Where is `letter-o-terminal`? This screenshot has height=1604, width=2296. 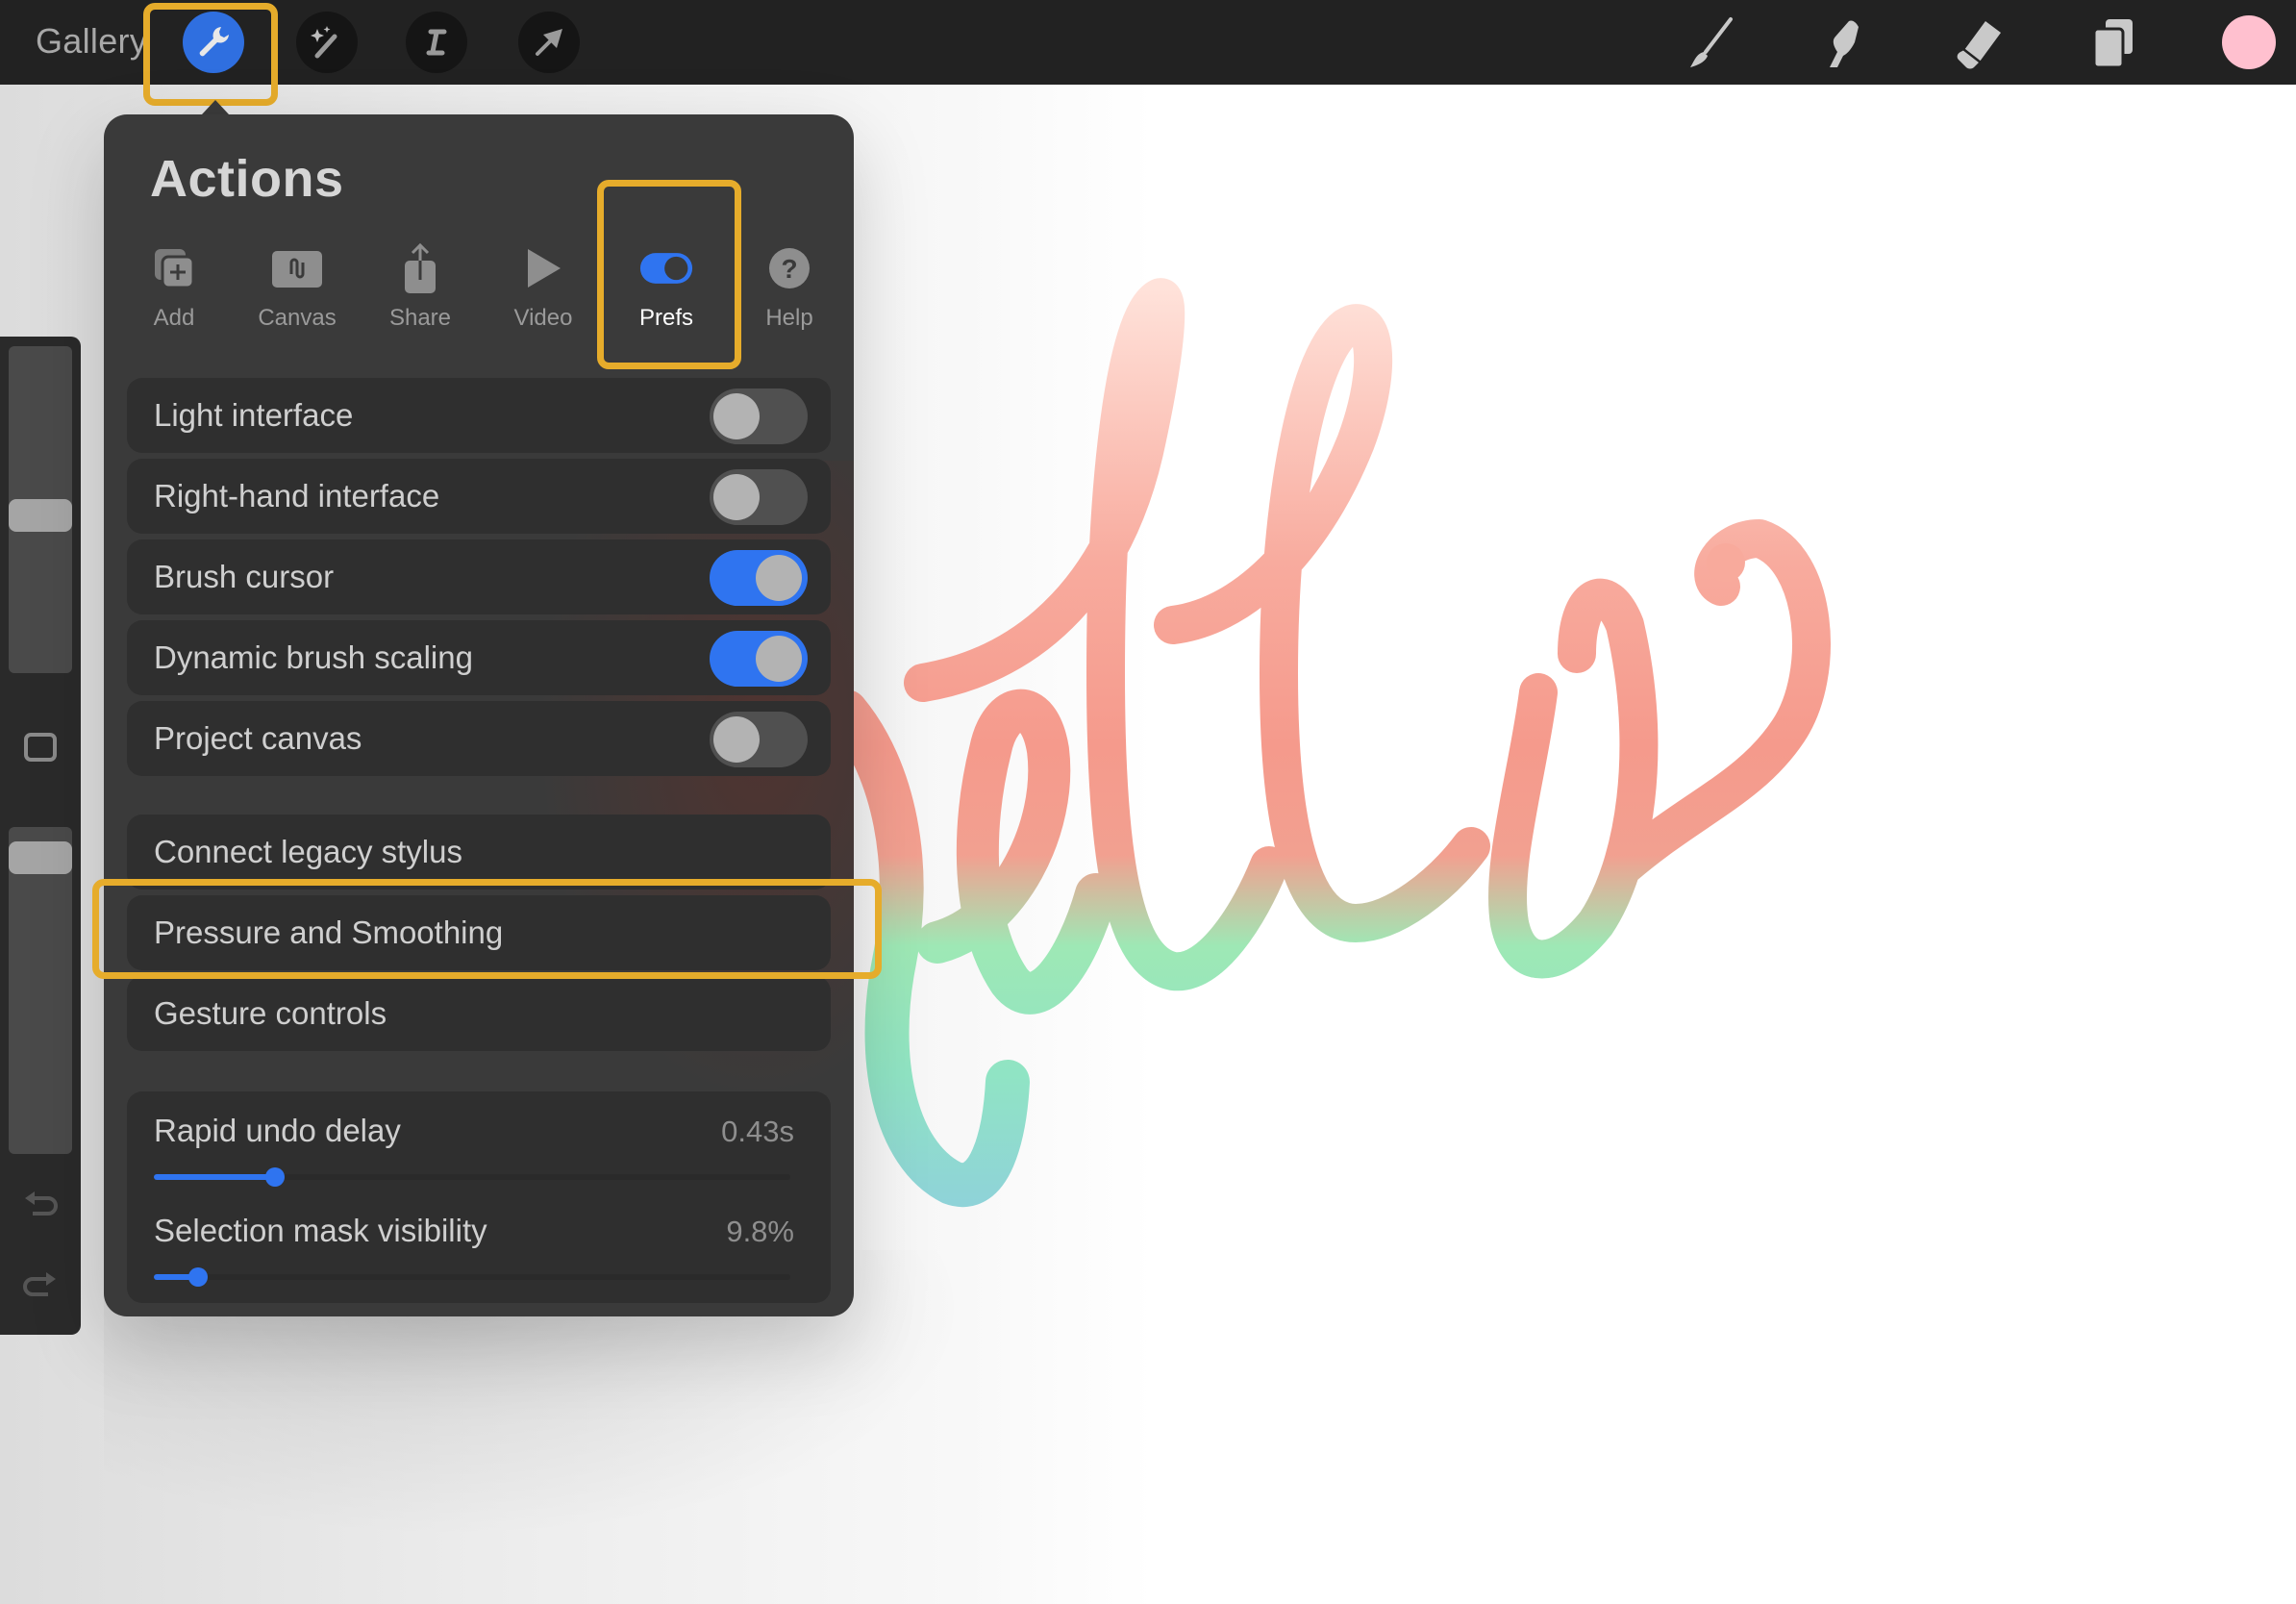
letter-o-terminal is located at coordinates (1726, 562).